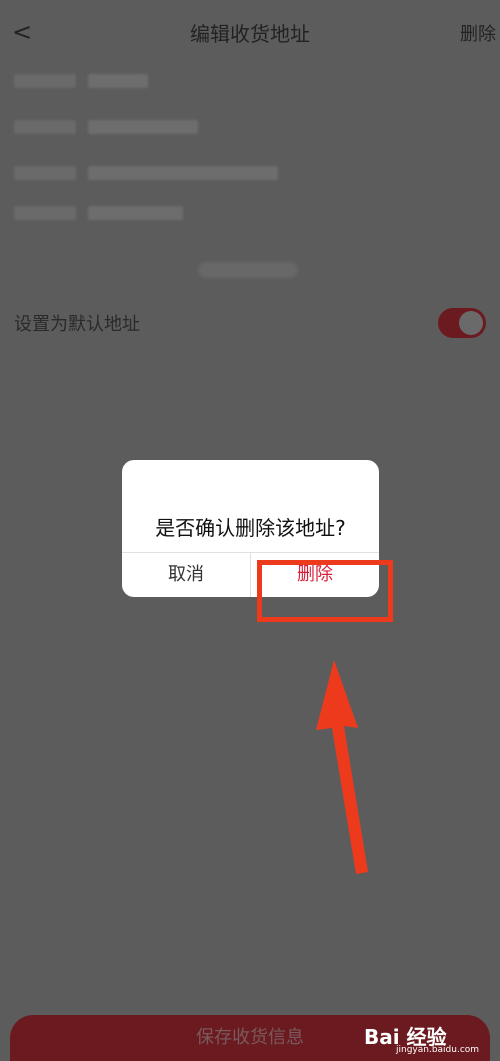 Image resolution: width=500 pixels, height=1061 pixels. What do you see at coordinates (422, 1036) in the screenshot?
I see `baidu-jingyan-watermark: Bai 经验 jingyan.baidu.com` at bounding box center [422, 1036].